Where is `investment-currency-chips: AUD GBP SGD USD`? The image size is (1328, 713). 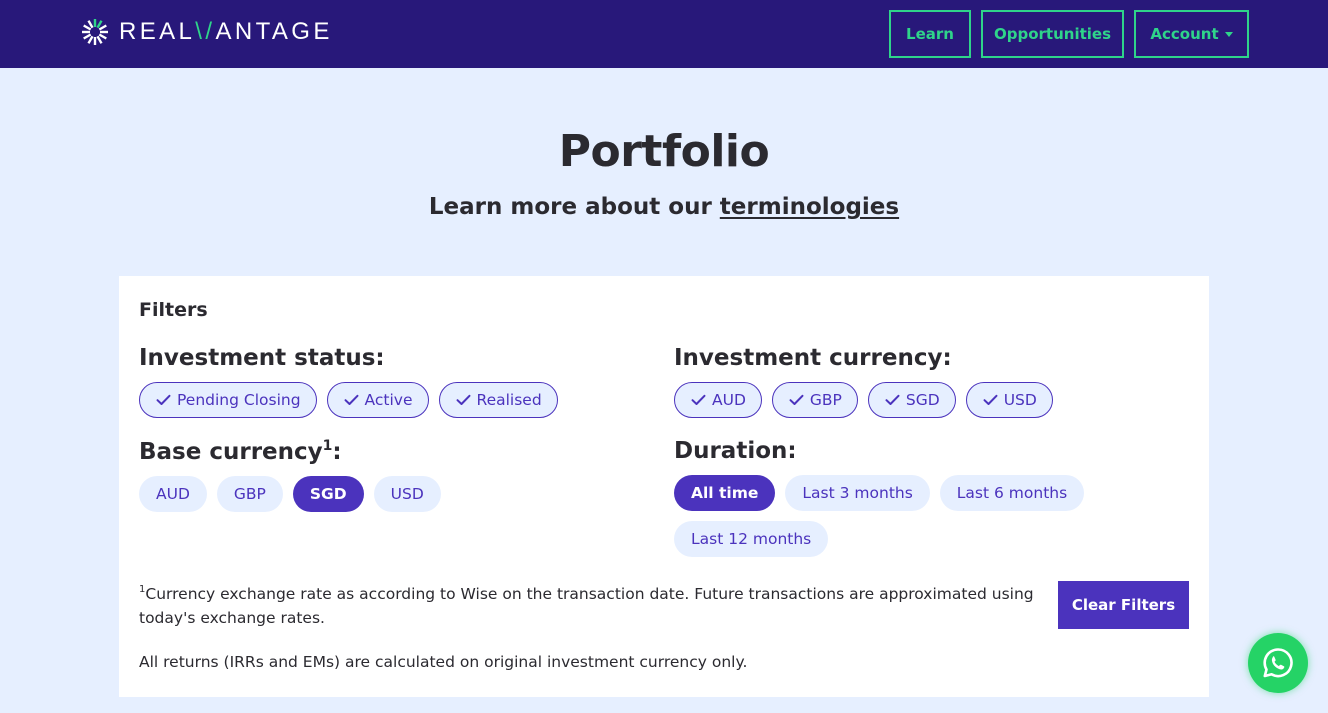 investment-currency-chips: AUD GBP SGD USD is located at coordinates (863, 400).